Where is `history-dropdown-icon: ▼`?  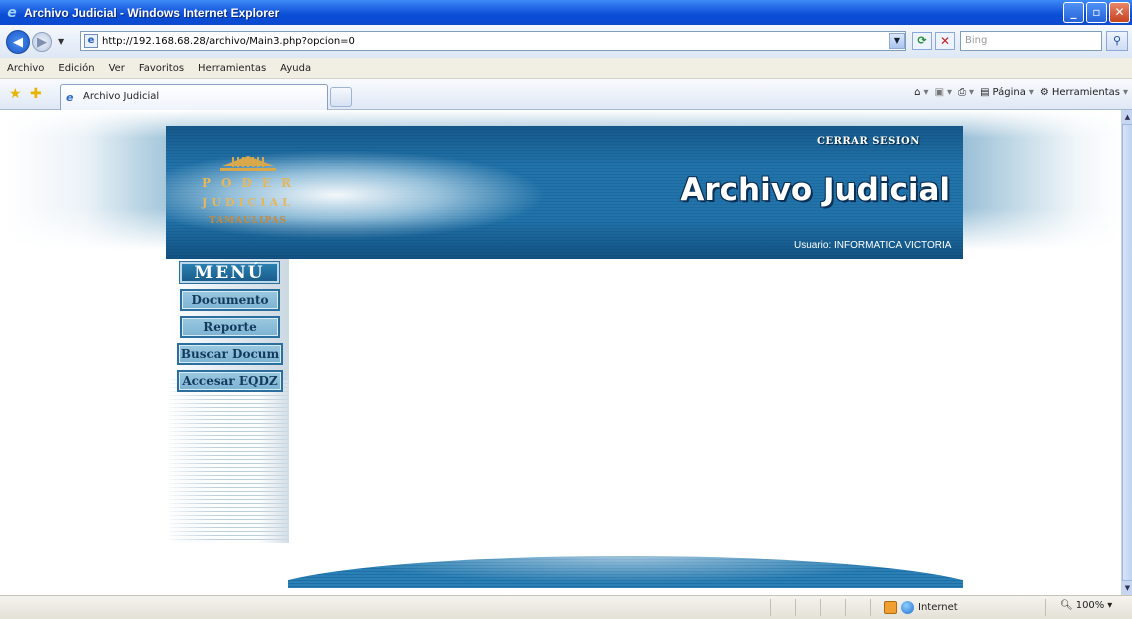
history-dropdown-icon: ▼ is located at coordinates (61, 41).